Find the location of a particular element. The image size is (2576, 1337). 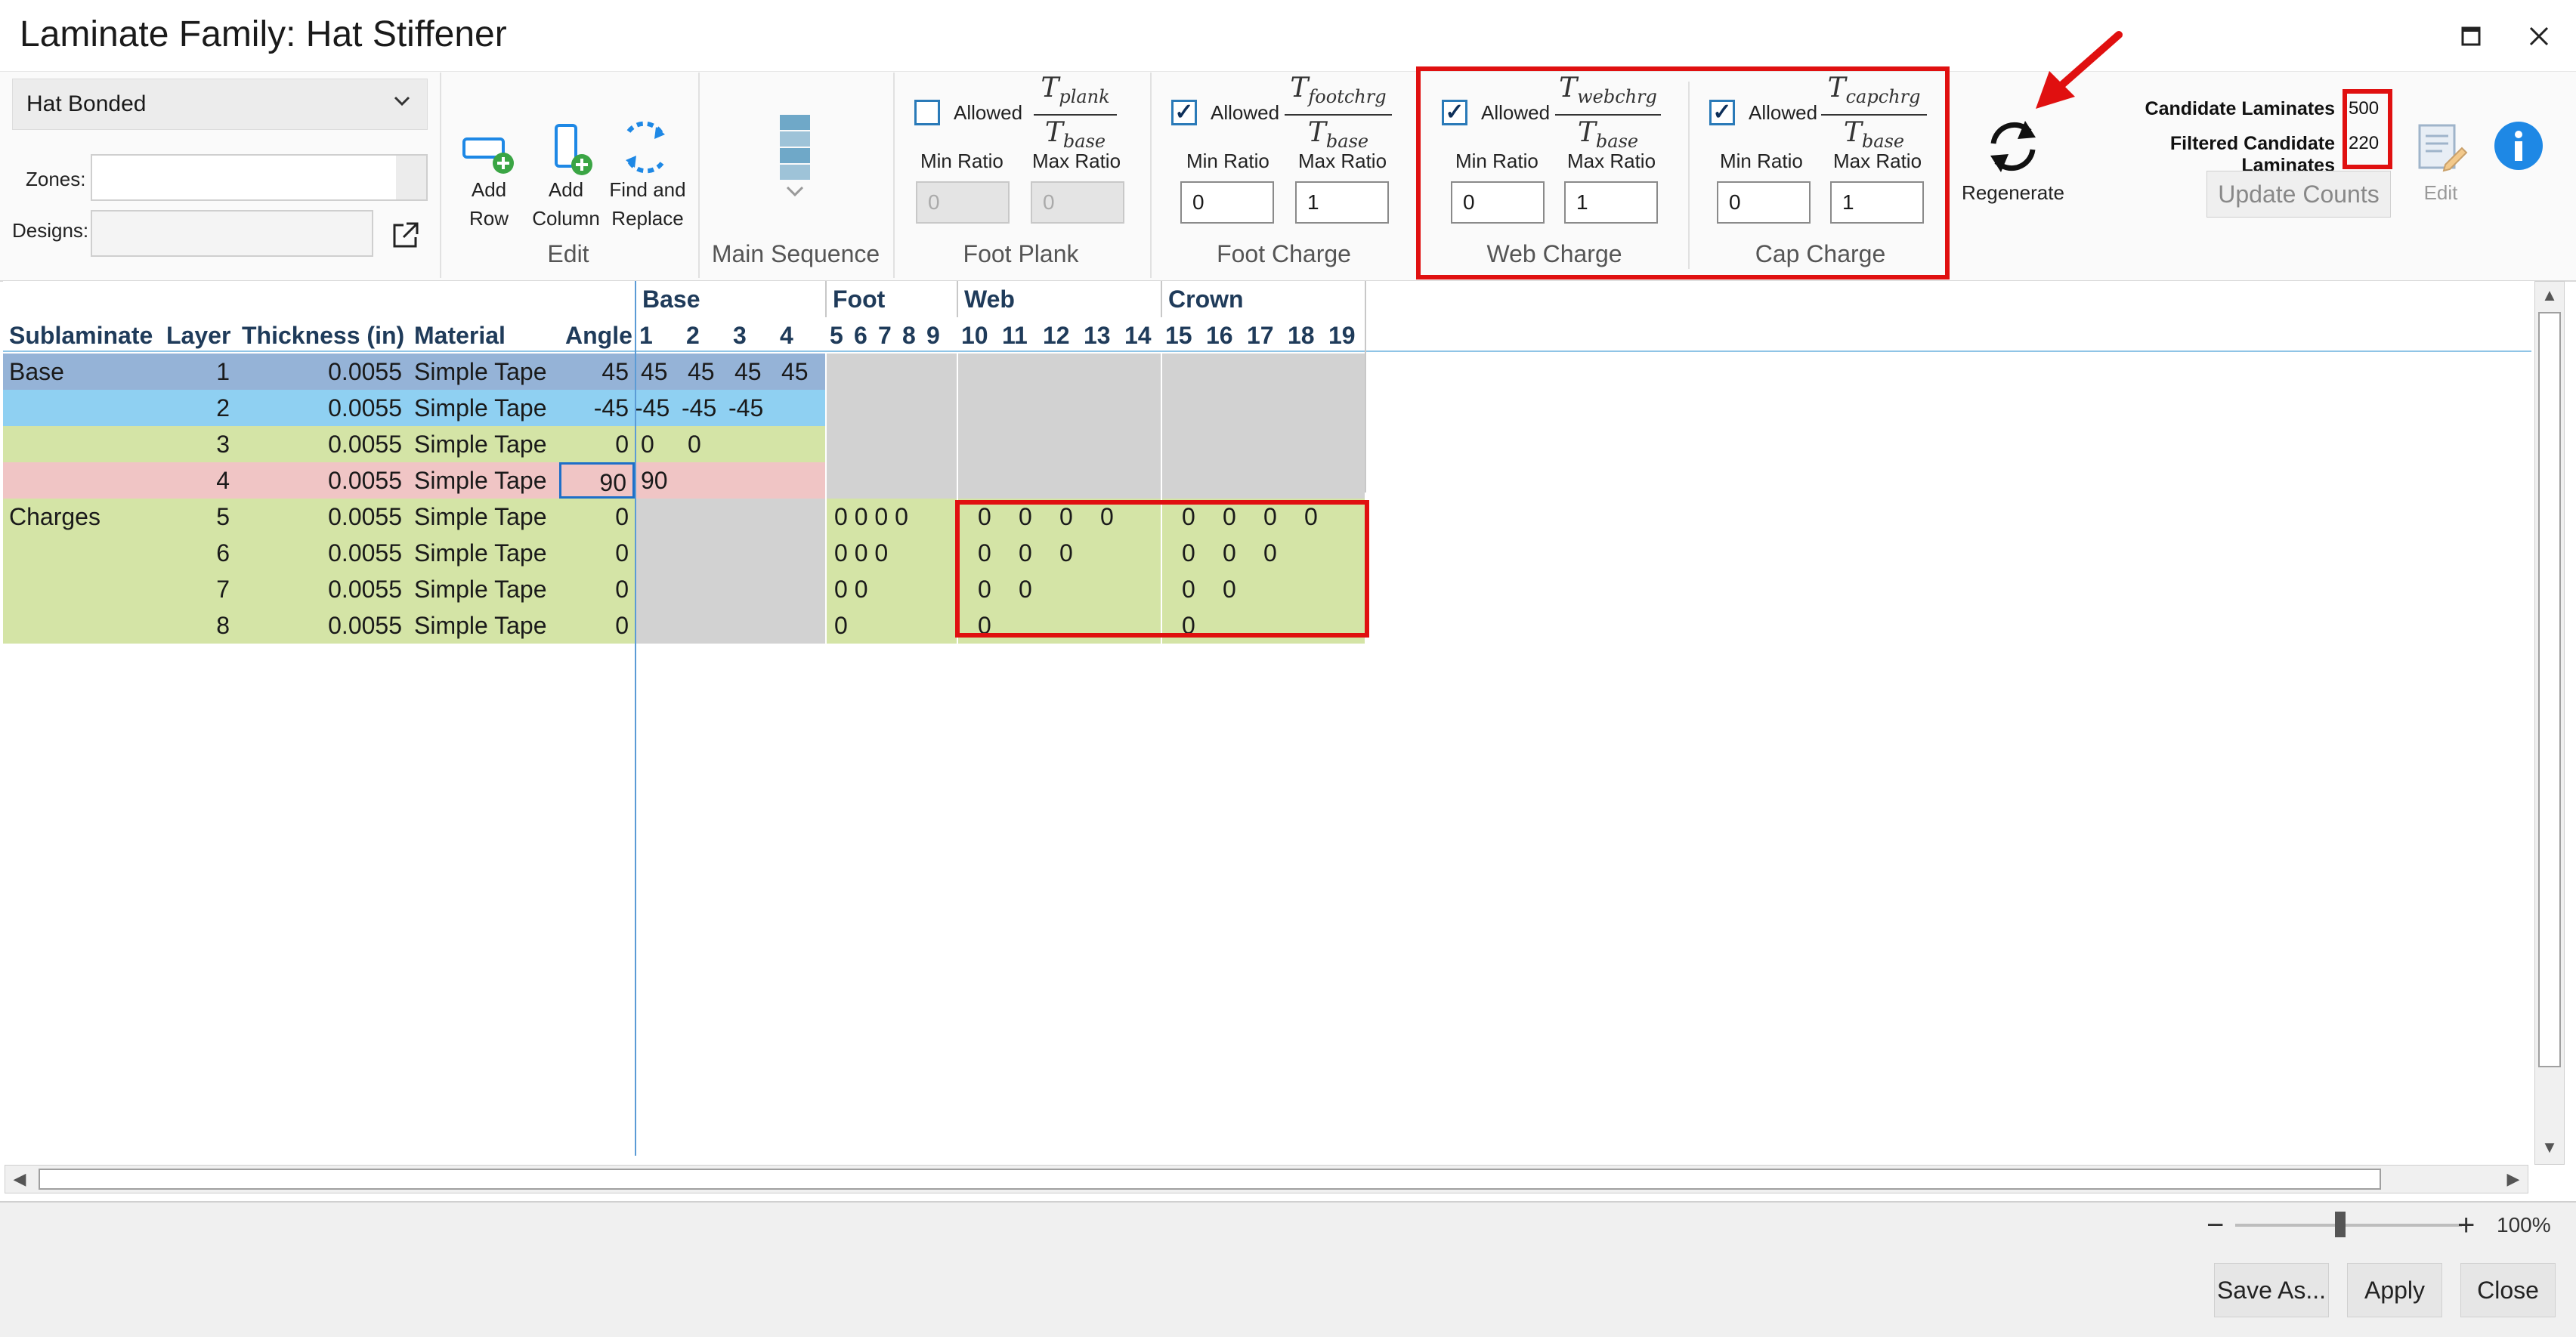

column-number-header: 9 is located at coordinates (931, 335).